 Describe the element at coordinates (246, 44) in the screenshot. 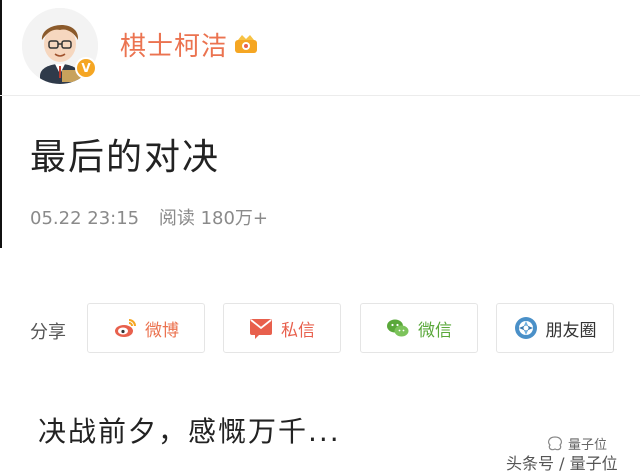

I see `vip-crown-icon` at that location.